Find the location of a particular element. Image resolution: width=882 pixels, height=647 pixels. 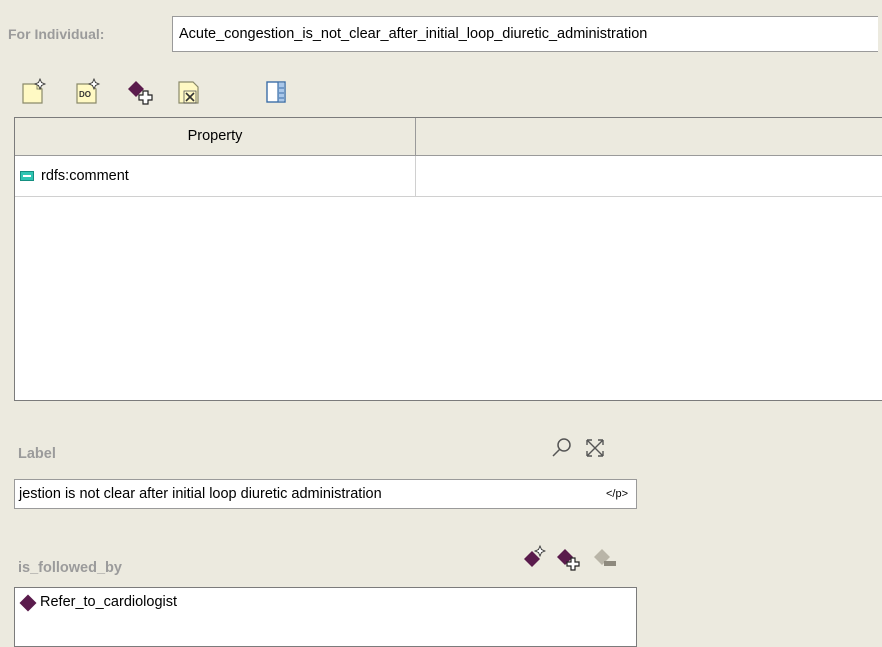

table-header: Property is located at coordinates (448, 137).